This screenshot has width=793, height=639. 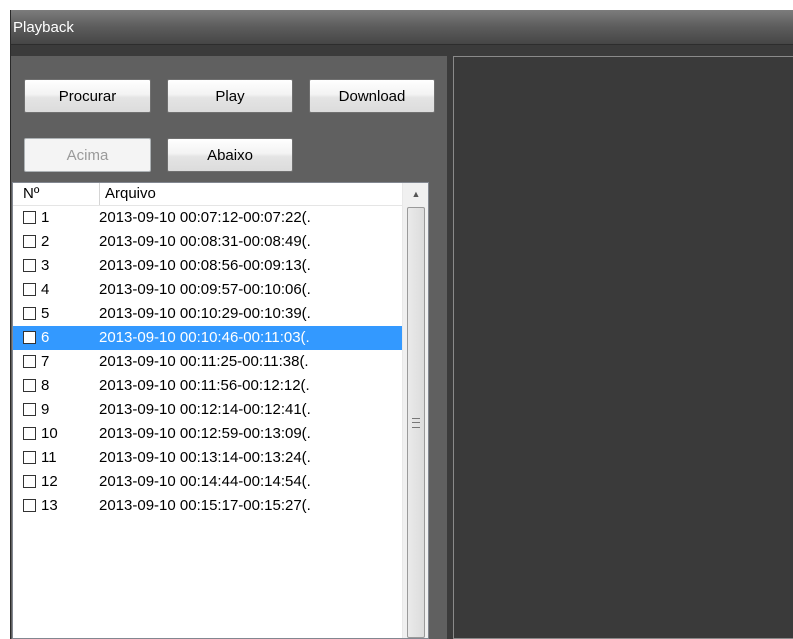 I want to click on table-row: 4 2013-09-10 00:09:57-00:10:06(., so click(x=207, y=290).